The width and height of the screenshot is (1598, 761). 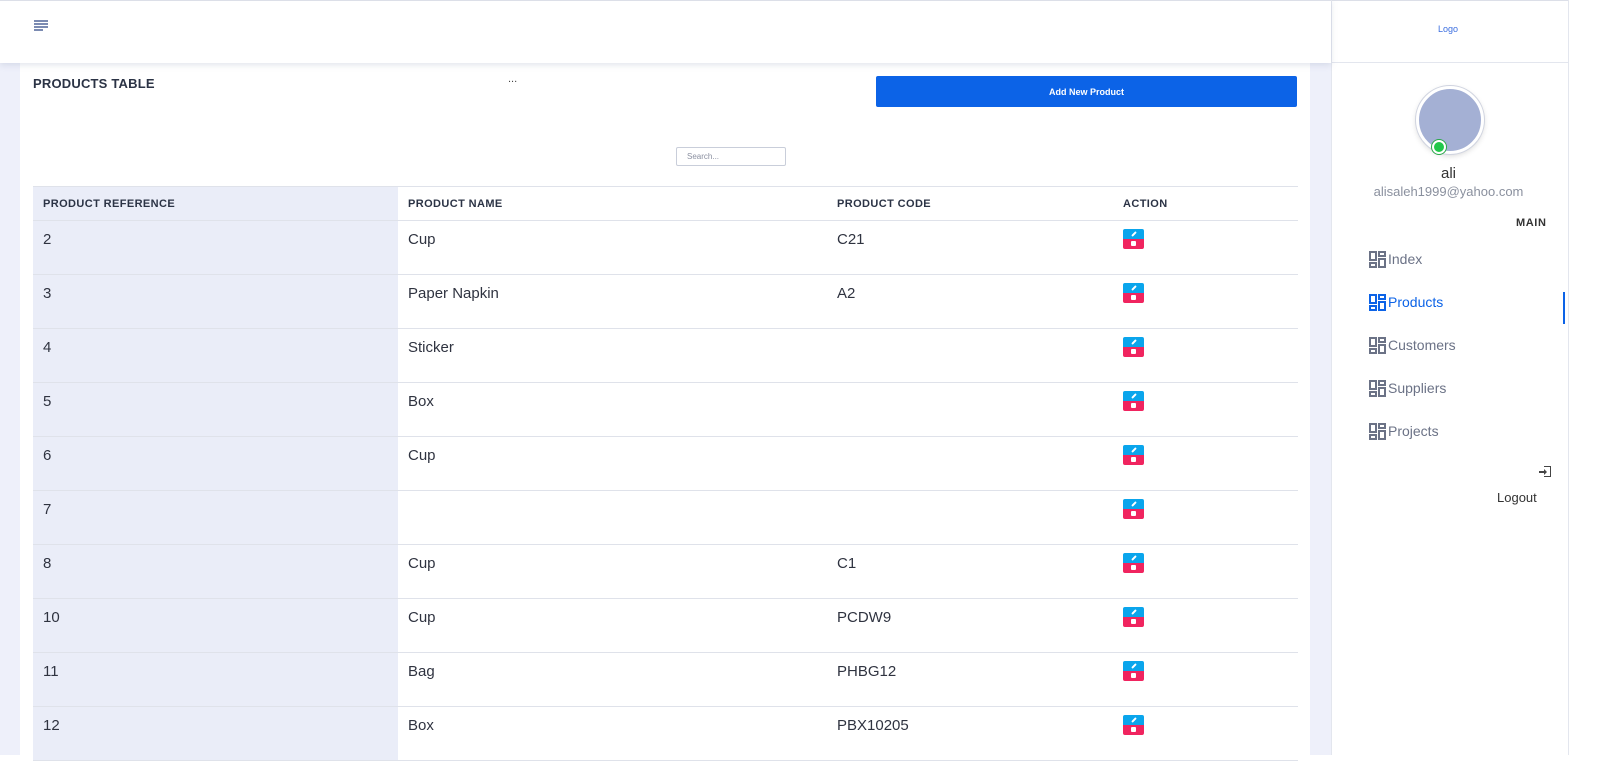 What do you see at coordinates (1439, 147) in the screenshot?
I see `online-status-icon` at bounding box center [1439, 147].